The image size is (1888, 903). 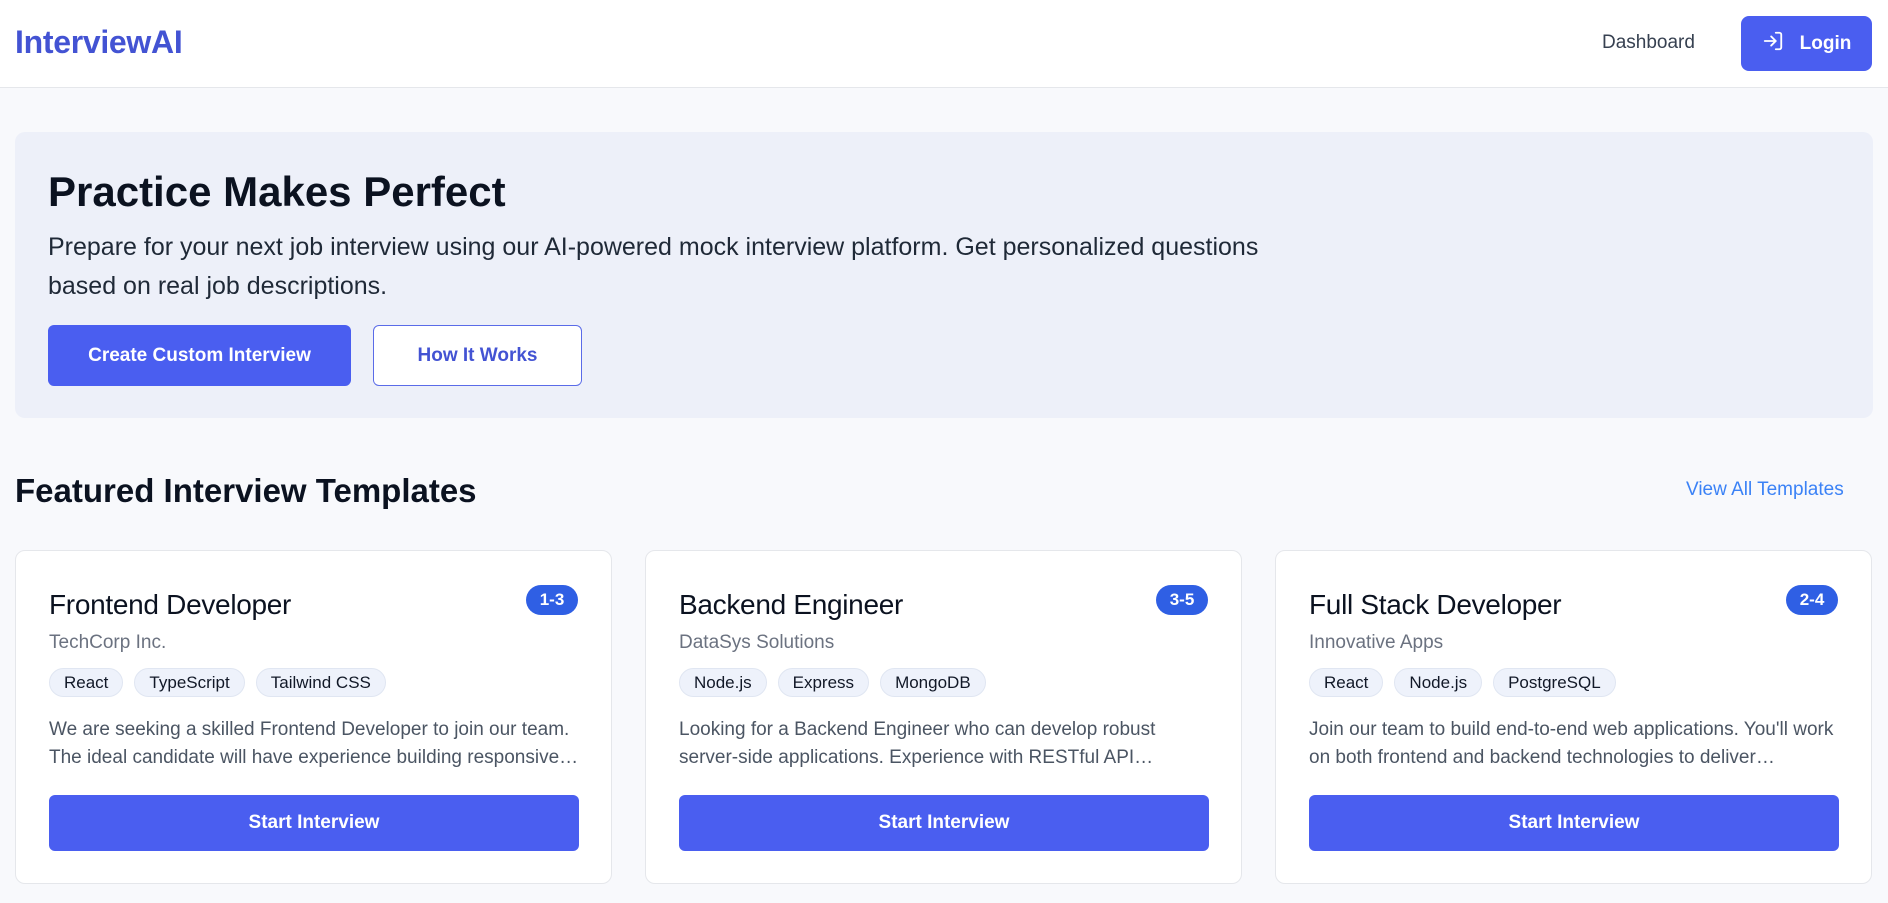 What do you see at coordinates (933, 682) in the screenshot?
I see `skill-tag: MongoDB` at bounding box center [933, 682].